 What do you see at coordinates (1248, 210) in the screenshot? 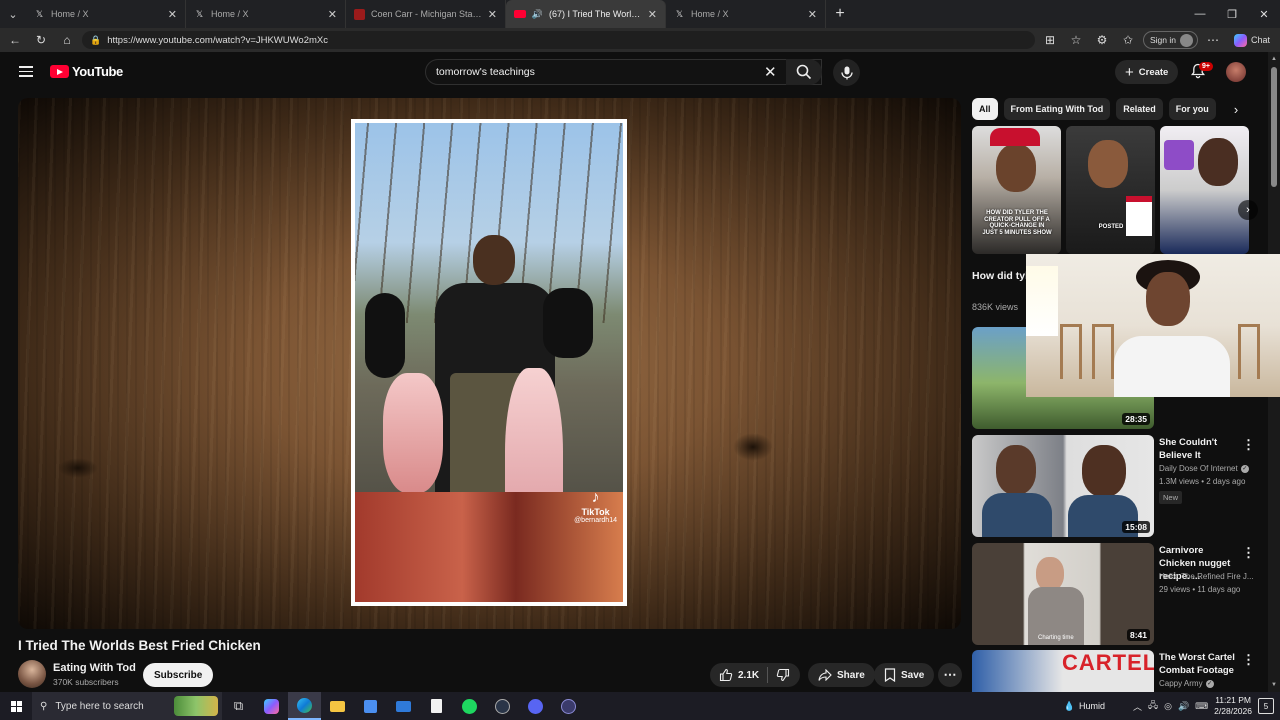
I see `shelf-next-icon: ›` at bounding box center [1248, 210].